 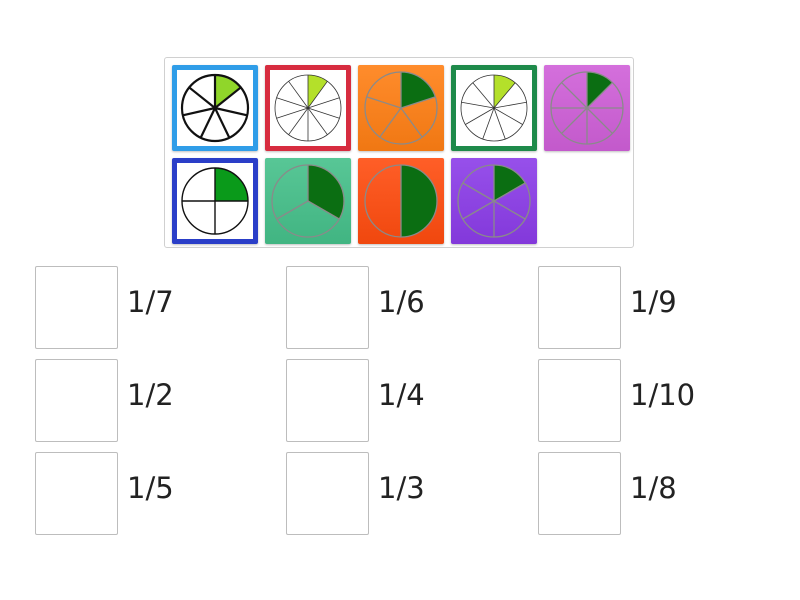 I want to click on target-label: 1/2, so click(x=150, y=395).